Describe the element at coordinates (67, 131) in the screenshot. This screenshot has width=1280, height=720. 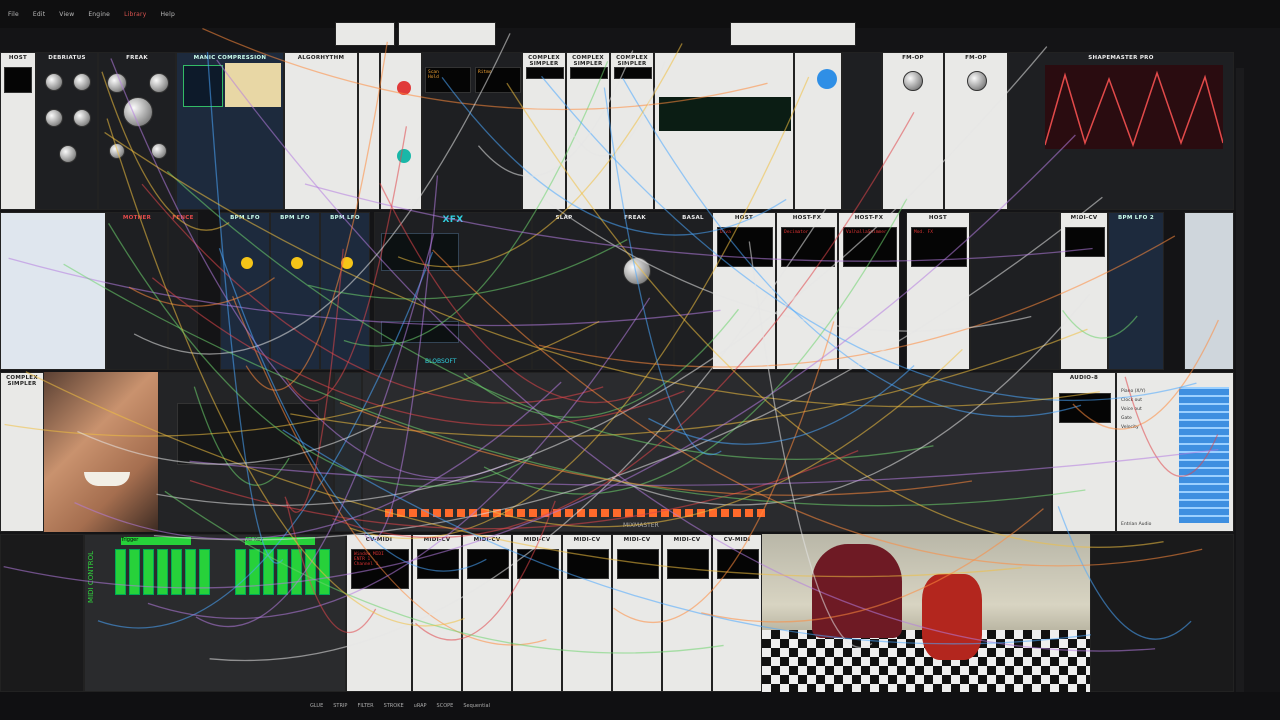
I see `module-debriatus: DEBRIATUS` at that location.